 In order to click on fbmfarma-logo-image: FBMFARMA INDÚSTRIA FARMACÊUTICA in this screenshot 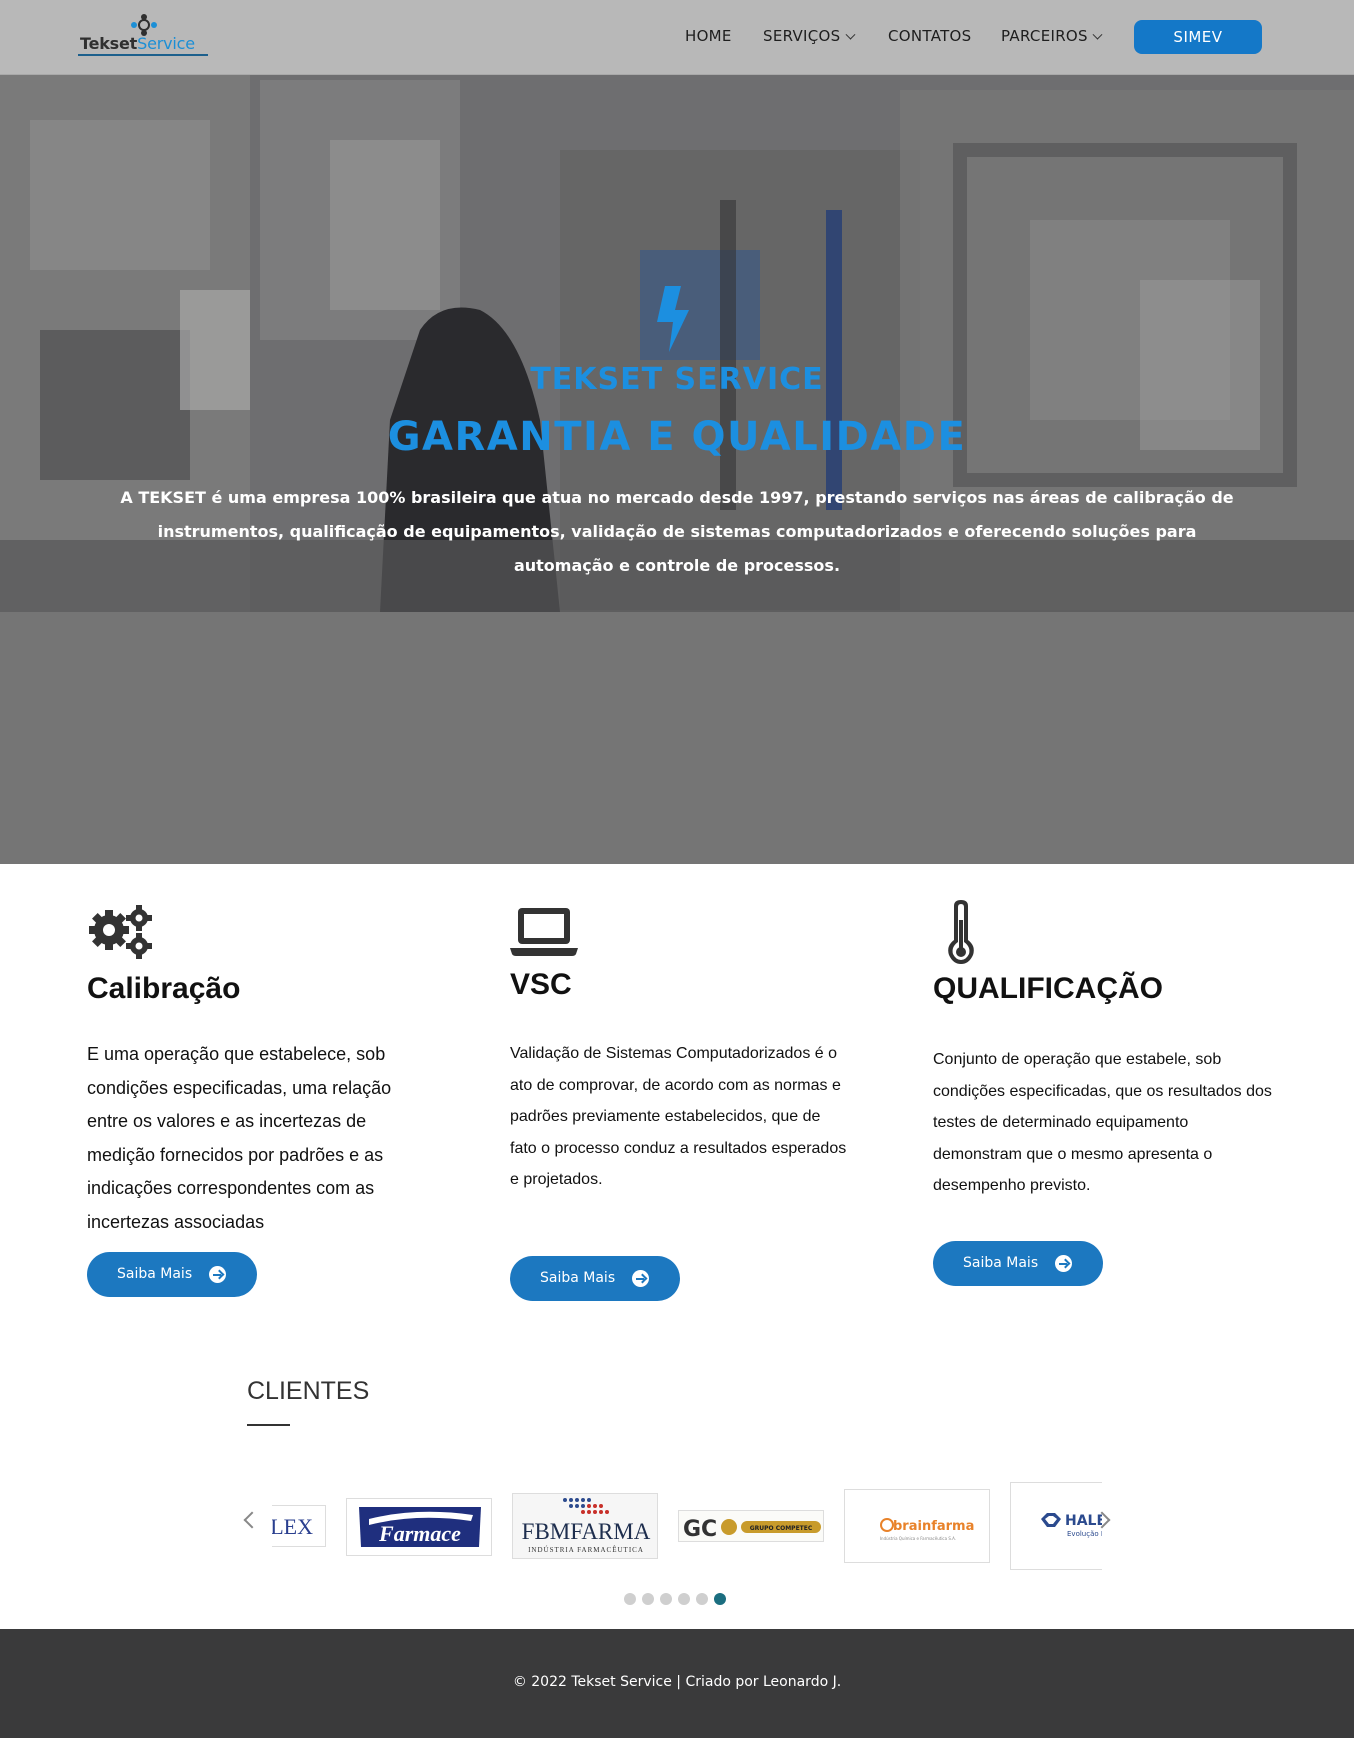, I will do `click(586, 1526)`.